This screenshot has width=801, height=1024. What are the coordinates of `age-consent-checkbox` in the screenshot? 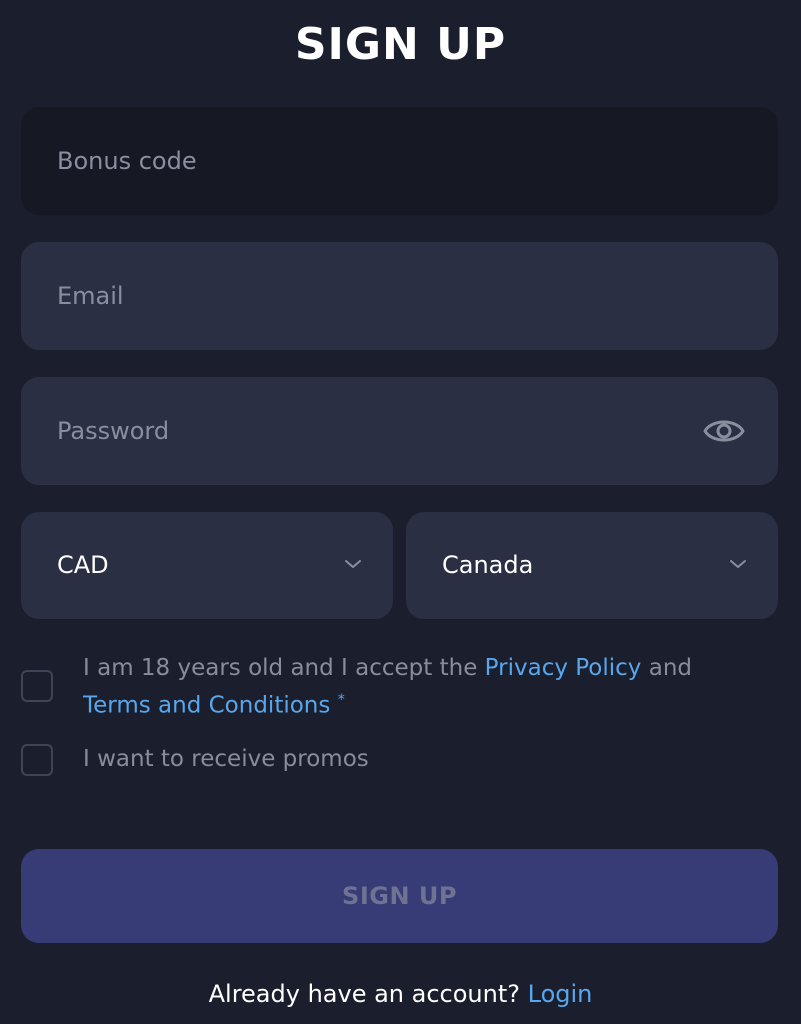 It's located at (37, 686).